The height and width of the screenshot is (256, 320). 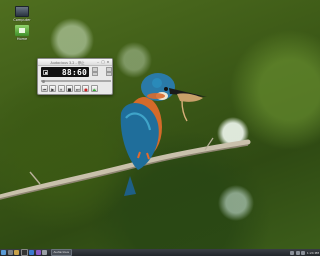 I want to click on time-display-panel: 88:60, so click(x=65, y=72).